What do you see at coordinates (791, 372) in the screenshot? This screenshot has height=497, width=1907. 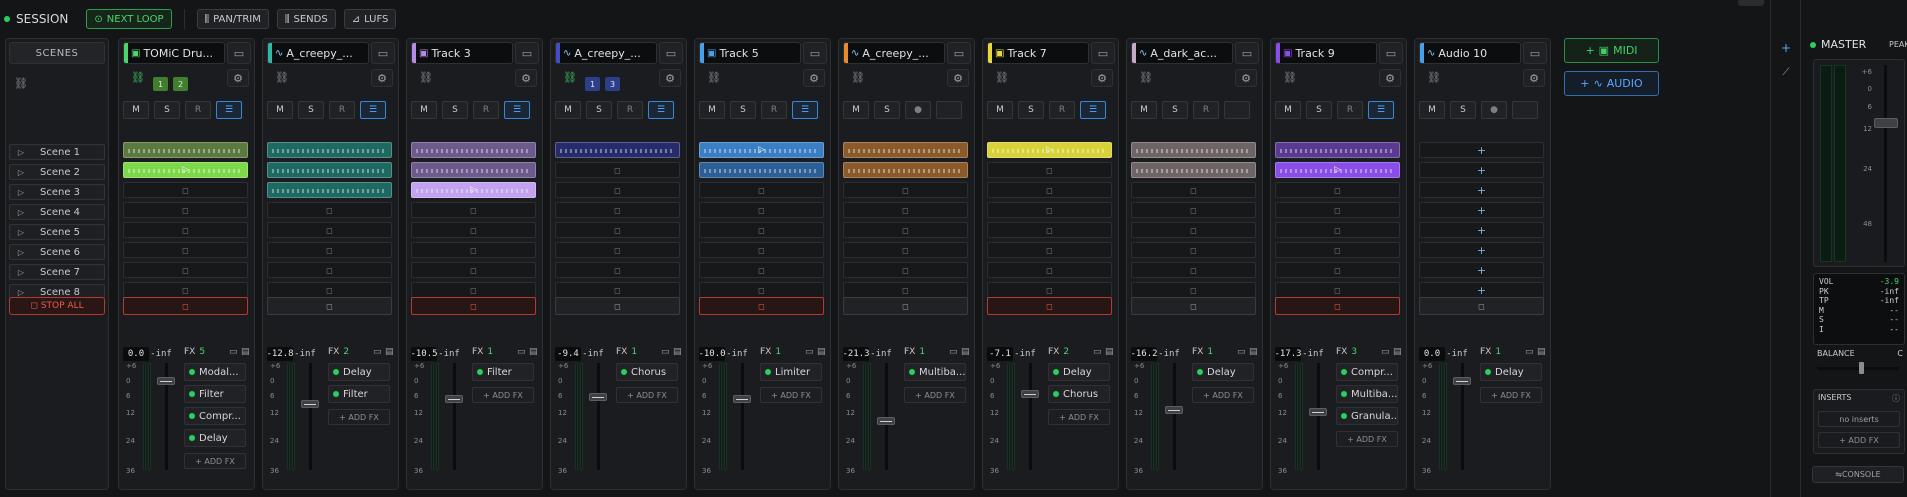 I see `fx-item: Limiter` at bounding box center [791, 372].